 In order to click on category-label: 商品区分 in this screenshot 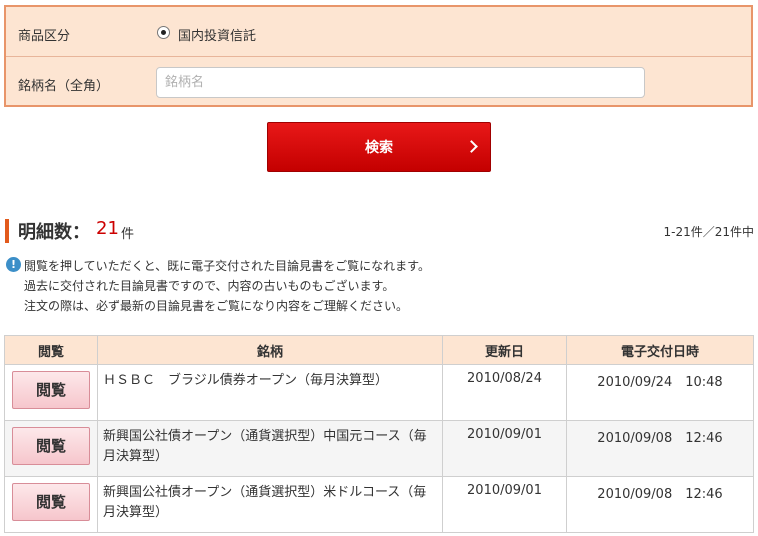, I will do `click(44, 36)`.